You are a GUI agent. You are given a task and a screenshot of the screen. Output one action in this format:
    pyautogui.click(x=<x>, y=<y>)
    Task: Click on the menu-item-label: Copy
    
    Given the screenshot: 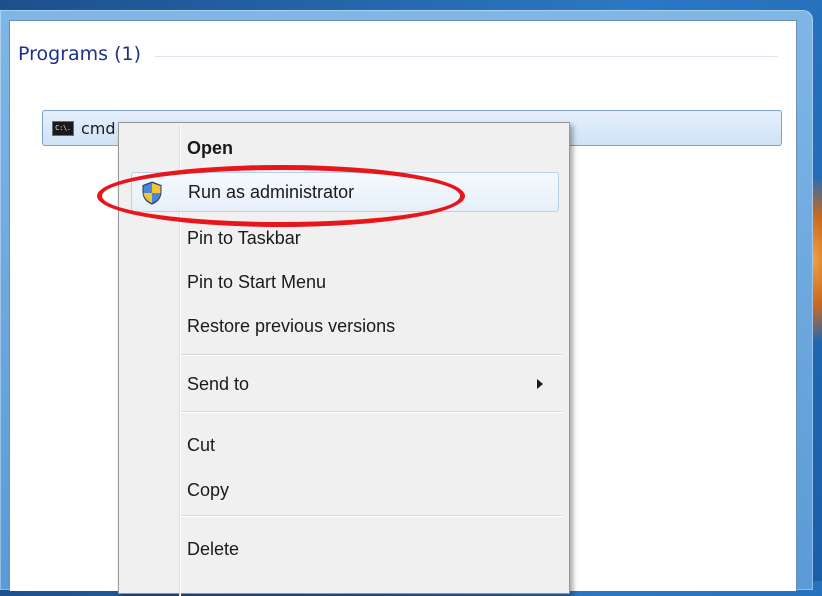 What is the action you would take?
    pyautogui.click(x=208, y=489)
    